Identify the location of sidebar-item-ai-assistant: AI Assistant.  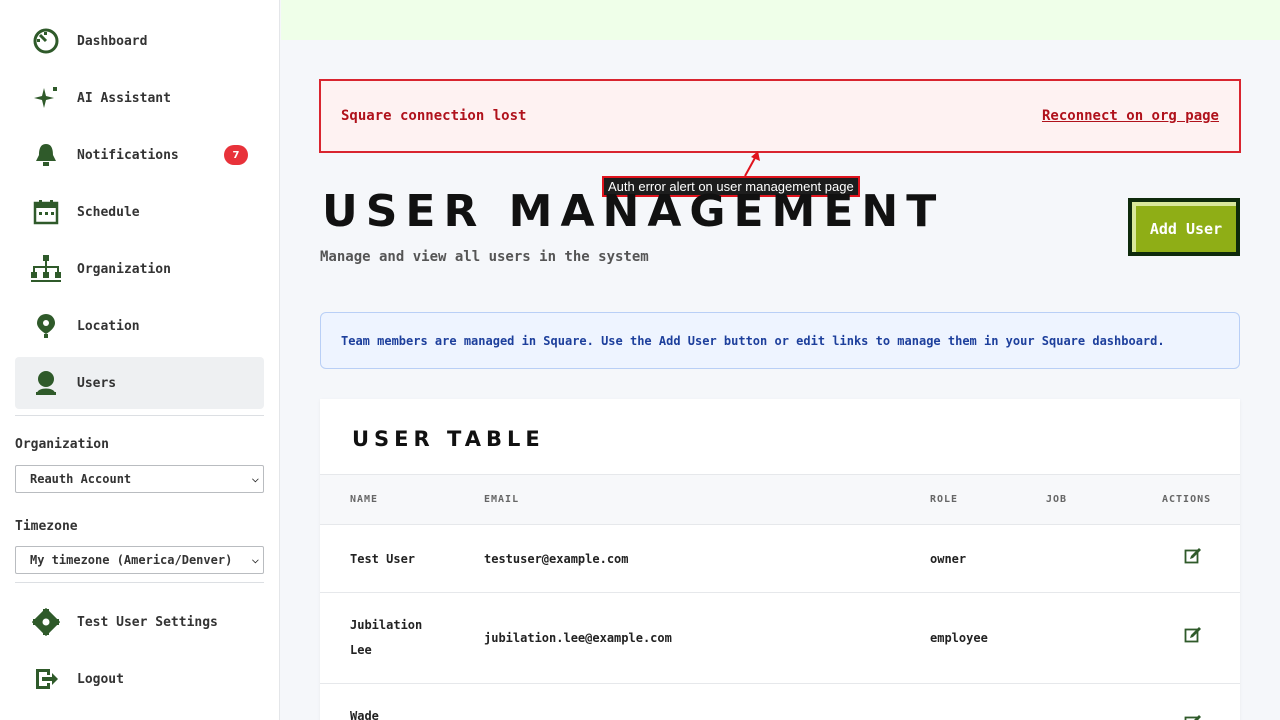
(139, 98).